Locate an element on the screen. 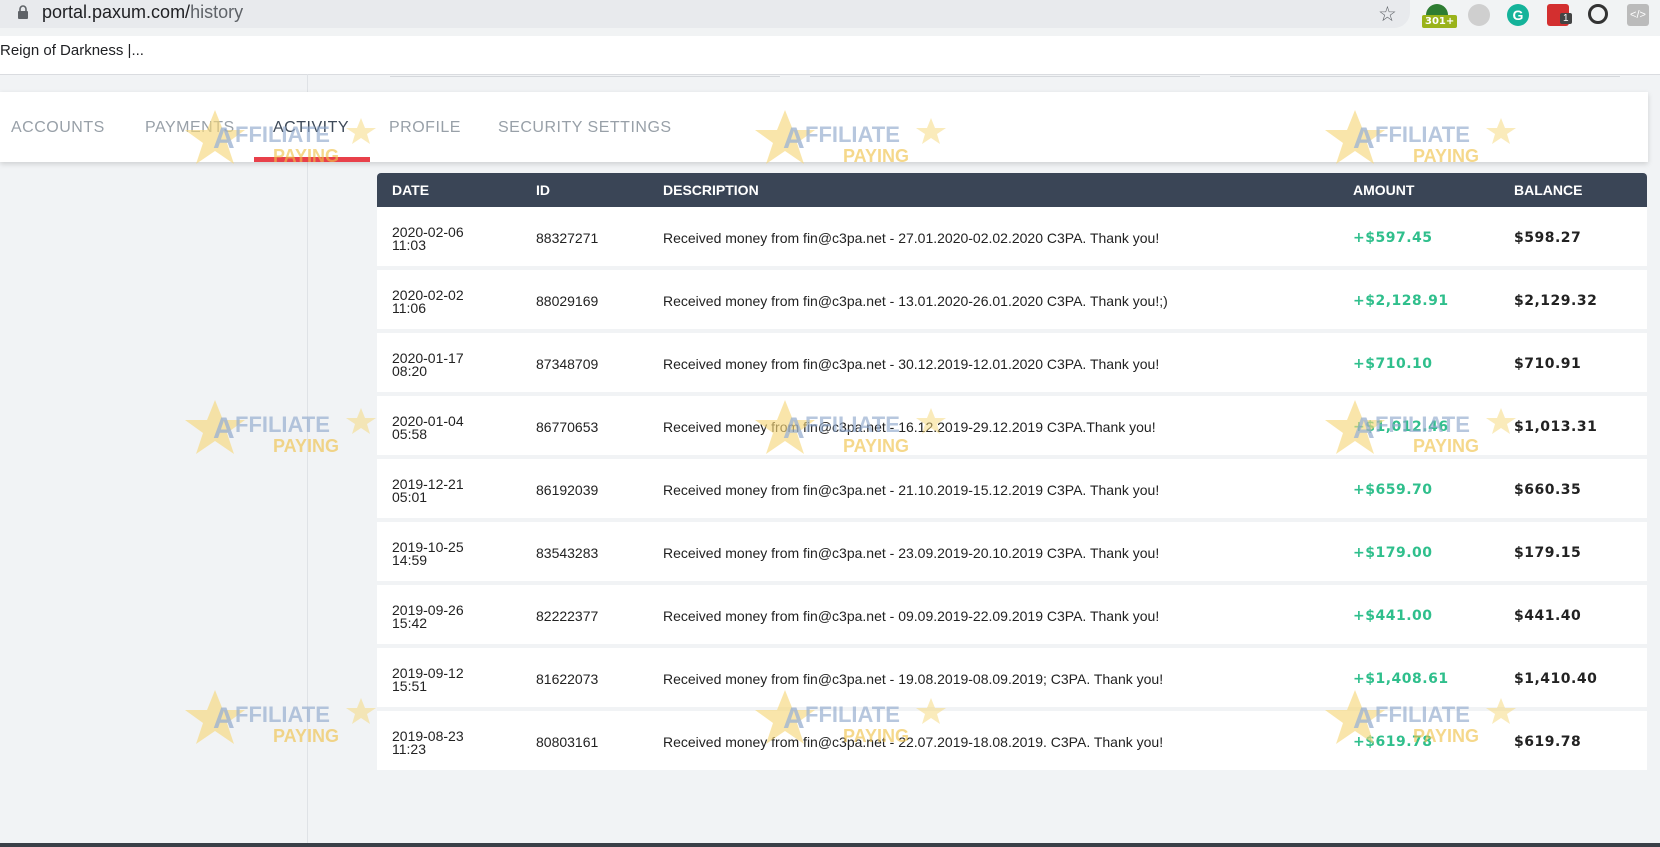 The image size is (1660, 847). balance-cell: $619.78 is located at coordinates (1548, 742).